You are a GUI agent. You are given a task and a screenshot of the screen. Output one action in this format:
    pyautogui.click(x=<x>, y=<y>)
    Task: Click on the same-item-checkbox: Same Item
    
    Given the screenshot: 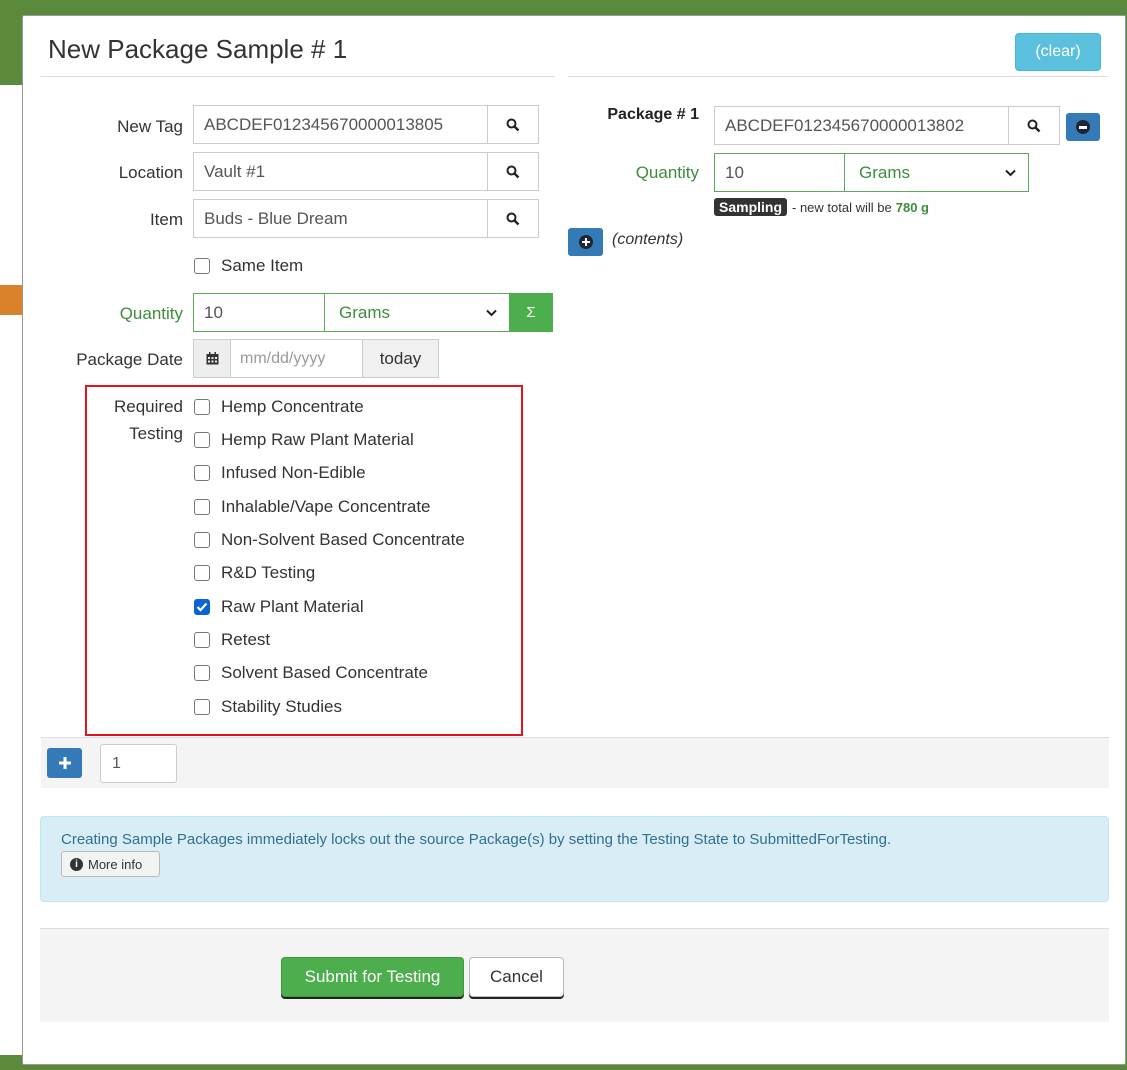 What is the action you would take?
    pyautogui.click(x=248, y=266)
    